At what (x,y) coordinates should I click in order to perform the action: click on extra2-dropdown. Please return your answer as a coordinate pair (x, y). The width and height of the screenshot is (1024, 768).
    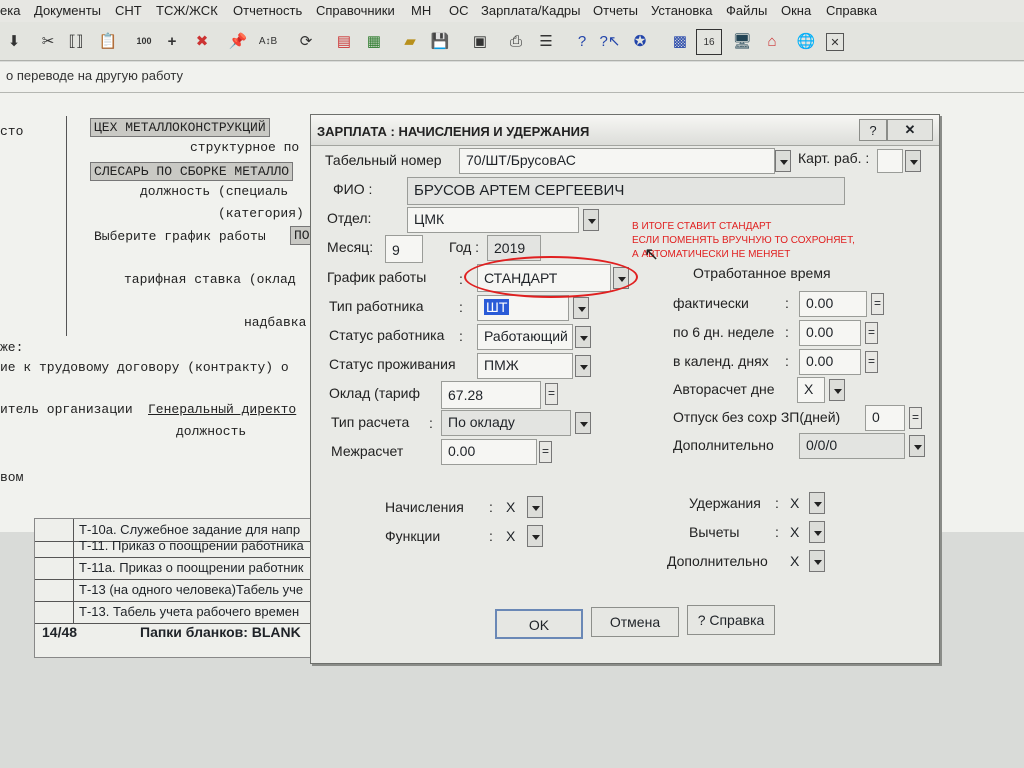
    Looking at the image, I should click on (817, 561).